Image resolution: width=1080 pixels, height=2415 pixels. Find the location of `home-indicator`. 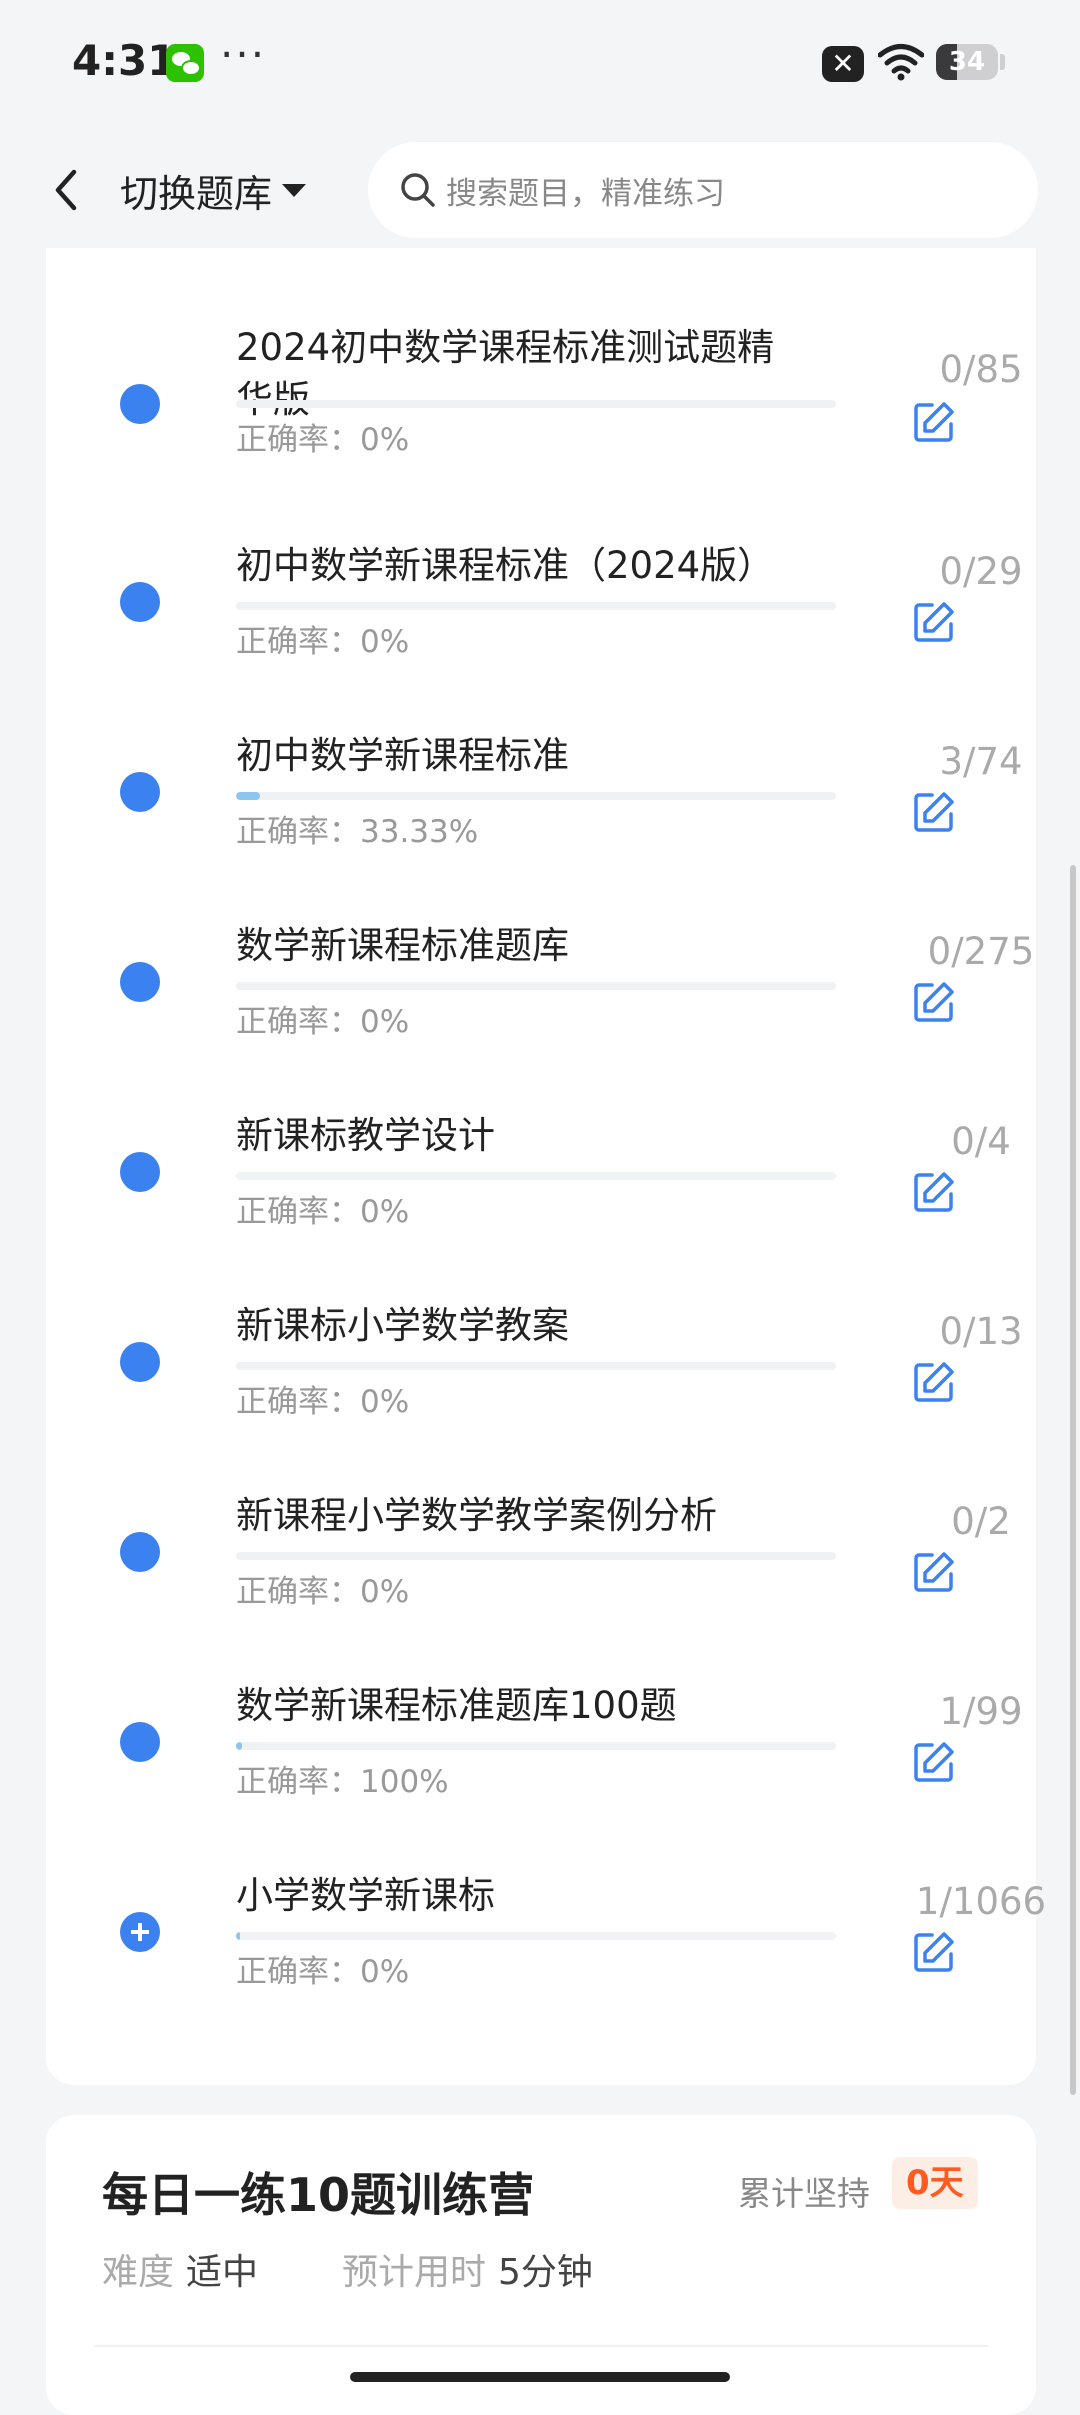

home-indicator is located at coordinates (540, 2377).